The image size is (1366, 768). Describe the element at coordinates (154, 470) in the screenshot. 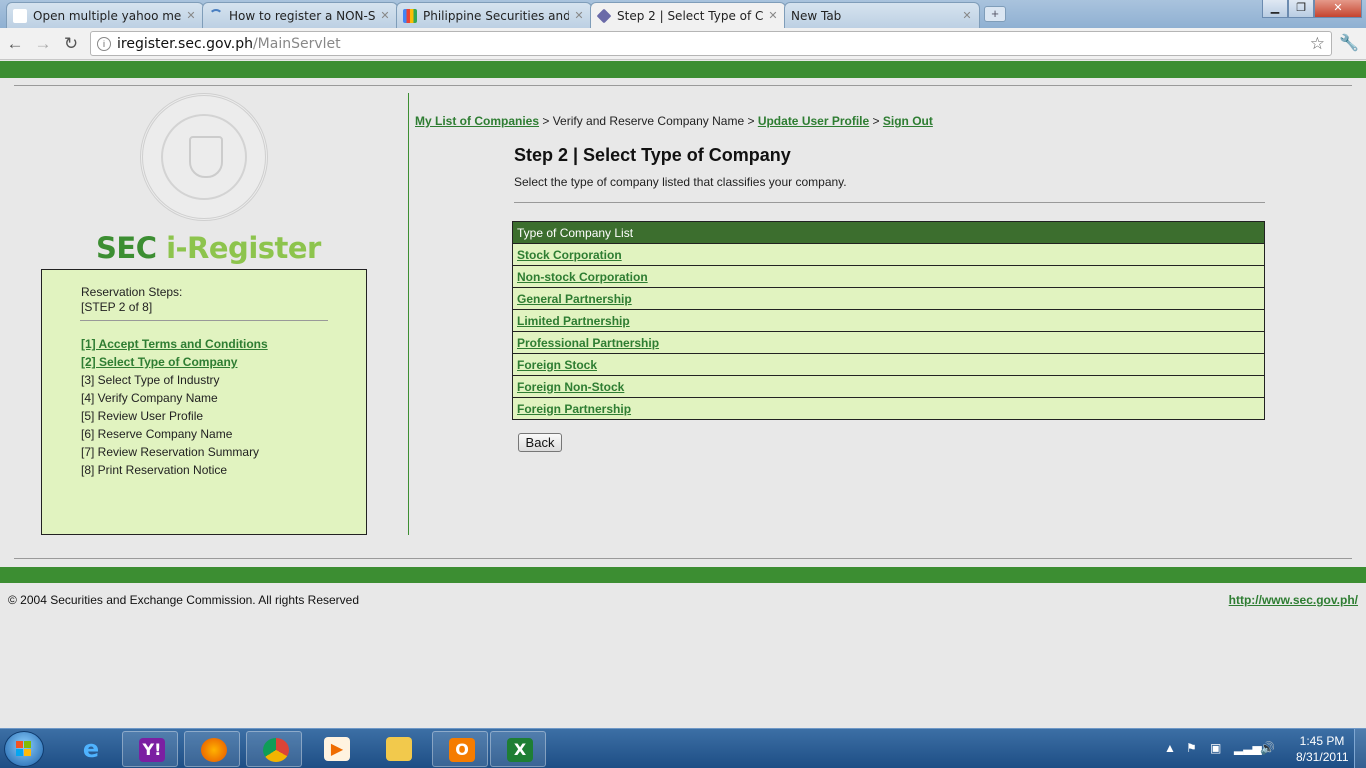

I see `step-print-reservation-notice: [8] Print Reservation Notice` at that location.